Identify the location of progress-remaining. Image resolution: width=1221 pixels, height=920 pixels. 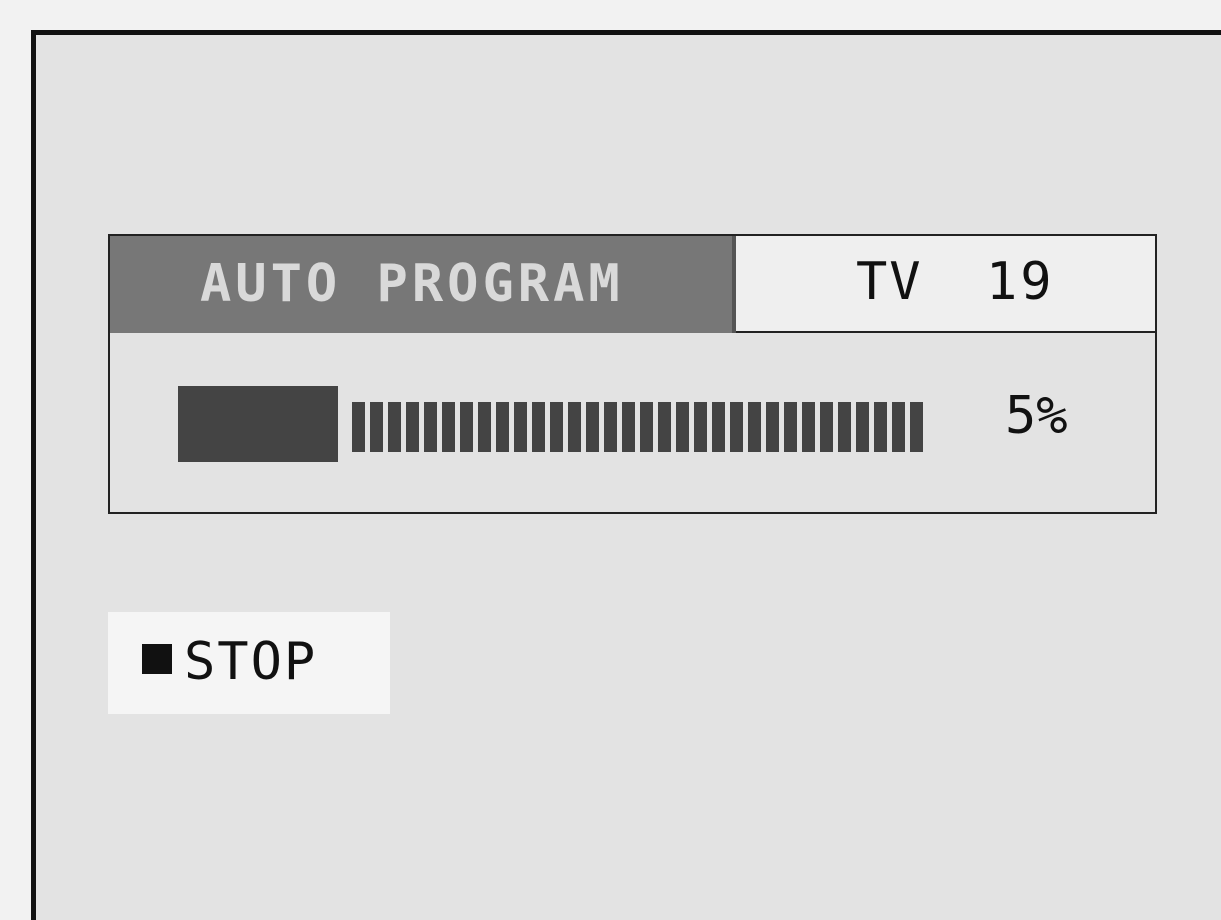
(638, 427).